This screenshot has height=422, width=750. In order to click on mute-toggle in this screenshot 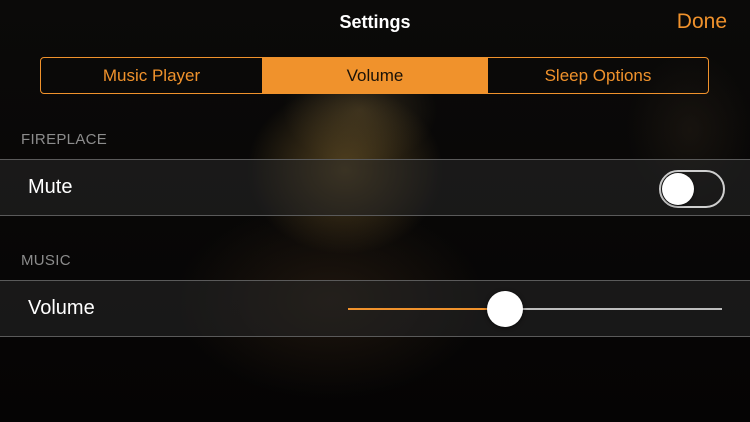, I will do `click(692, 189)`.